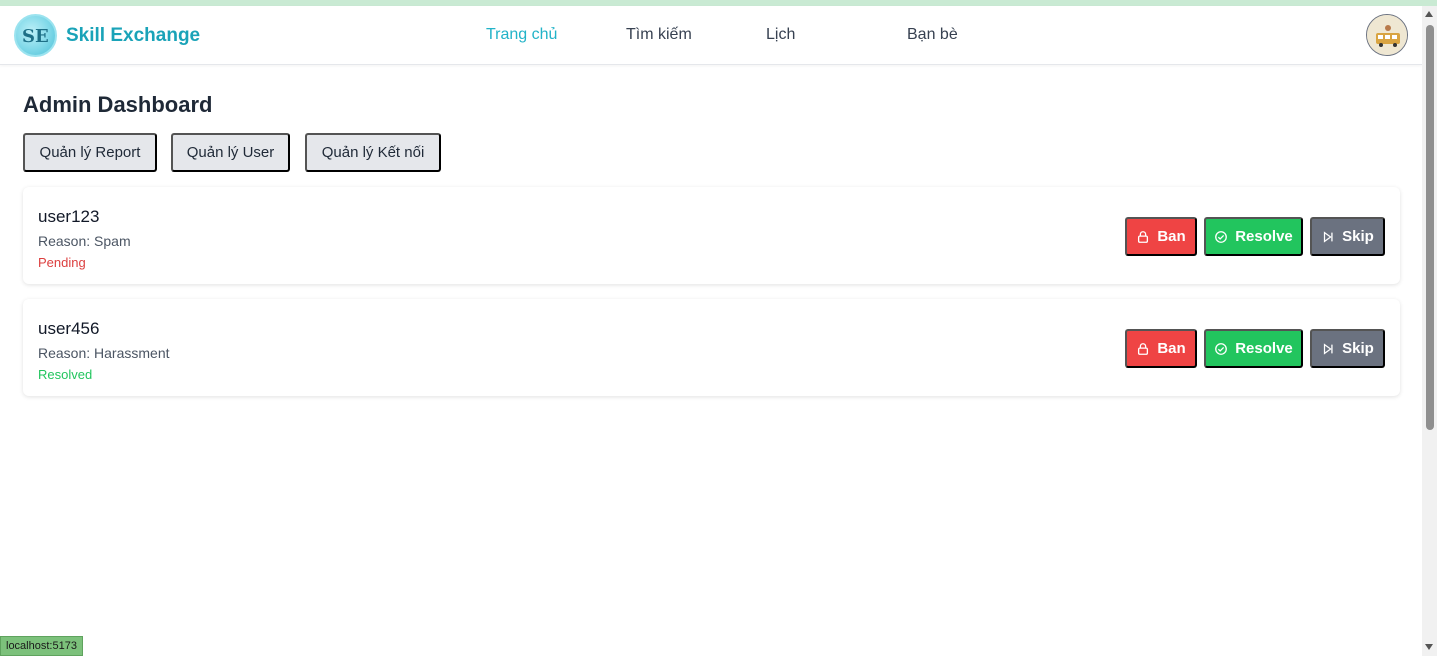 This screenshot has height=656, width=1437. What do you see at coordinates (1430, 227) in the screenshot?
I see `scrollbar-thumb` at bounding box center [1430, 227].